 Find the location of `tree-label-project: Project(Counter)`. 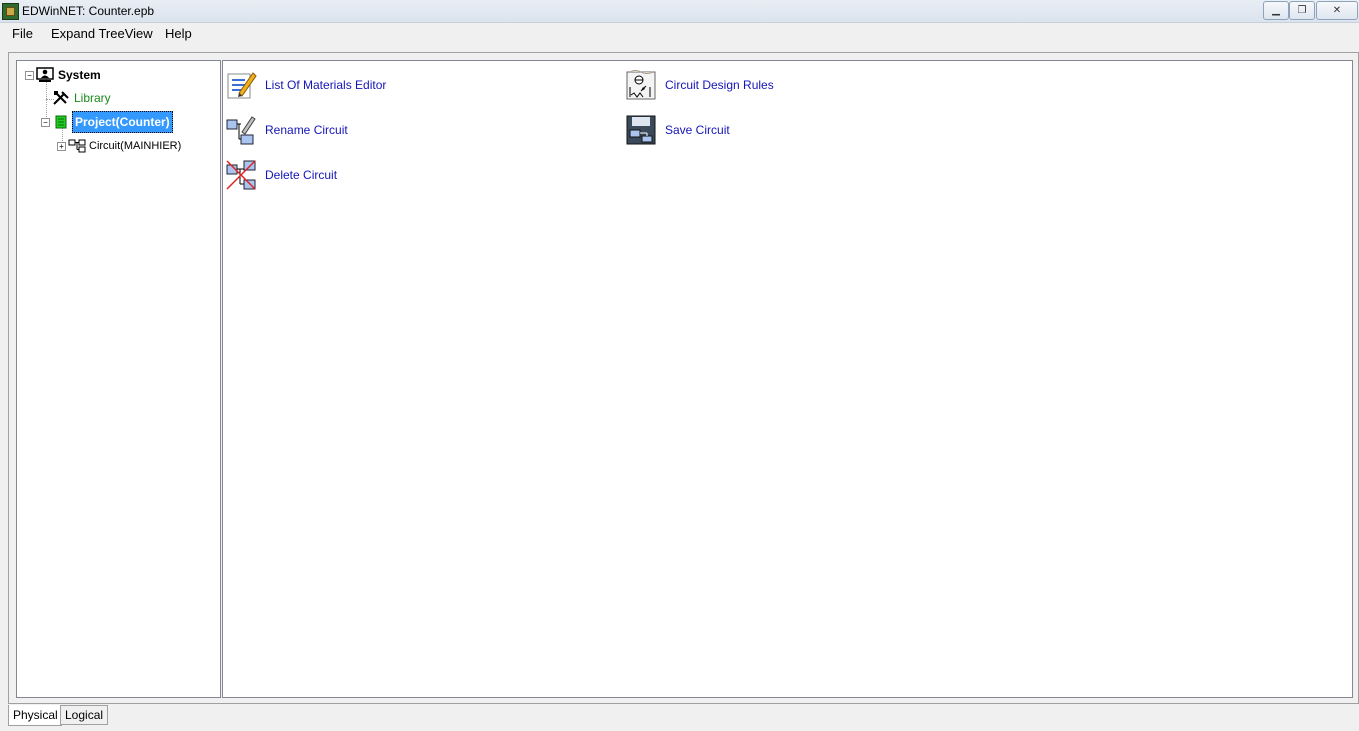

tree-label-project: Project(Counter) is located at coordinates (122, 122).